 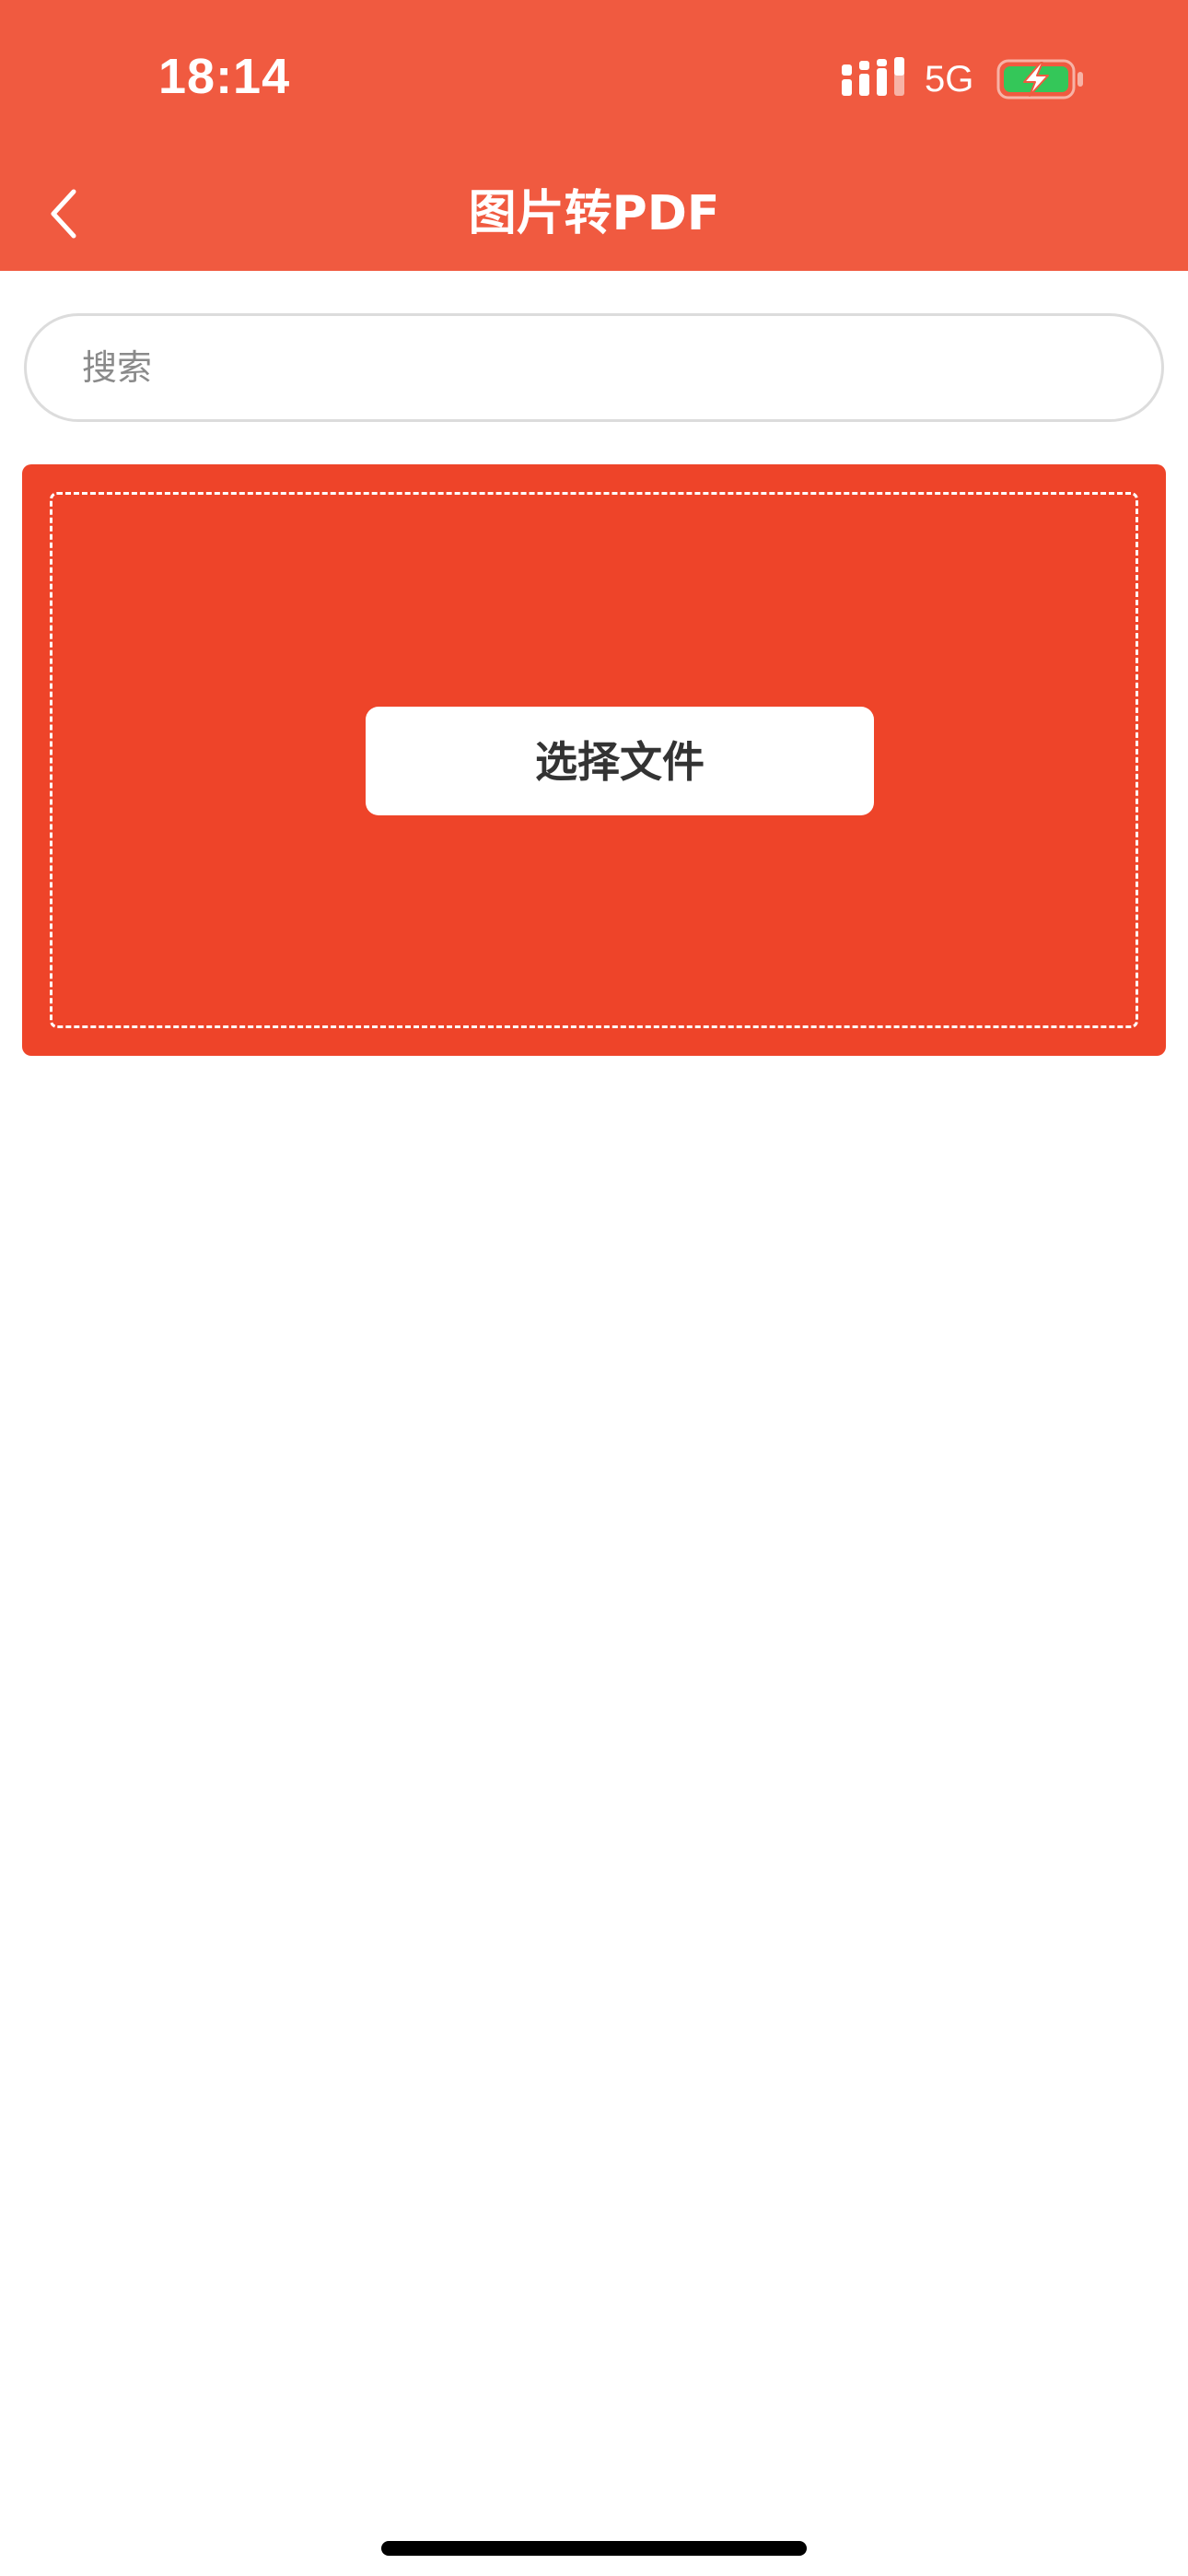 I want to click on status-time: 18:14, so click(x=224, y=76).